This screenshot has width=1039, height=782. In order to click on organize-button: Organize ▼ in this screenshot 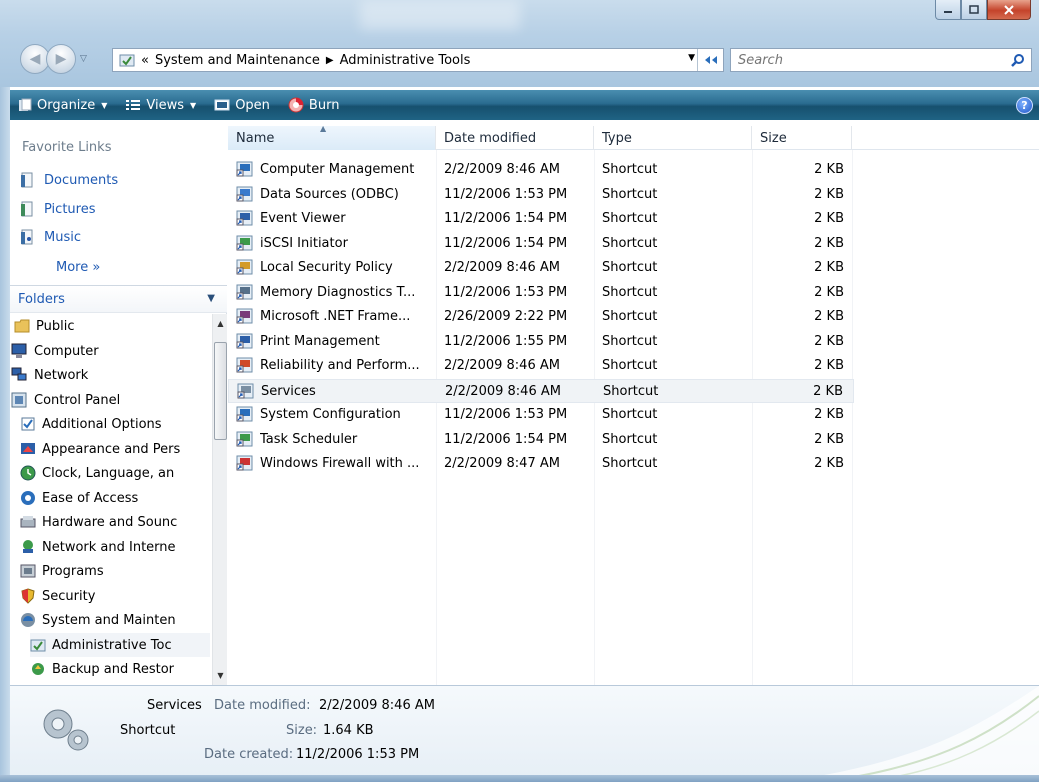, I will do `click(63, 105)`.